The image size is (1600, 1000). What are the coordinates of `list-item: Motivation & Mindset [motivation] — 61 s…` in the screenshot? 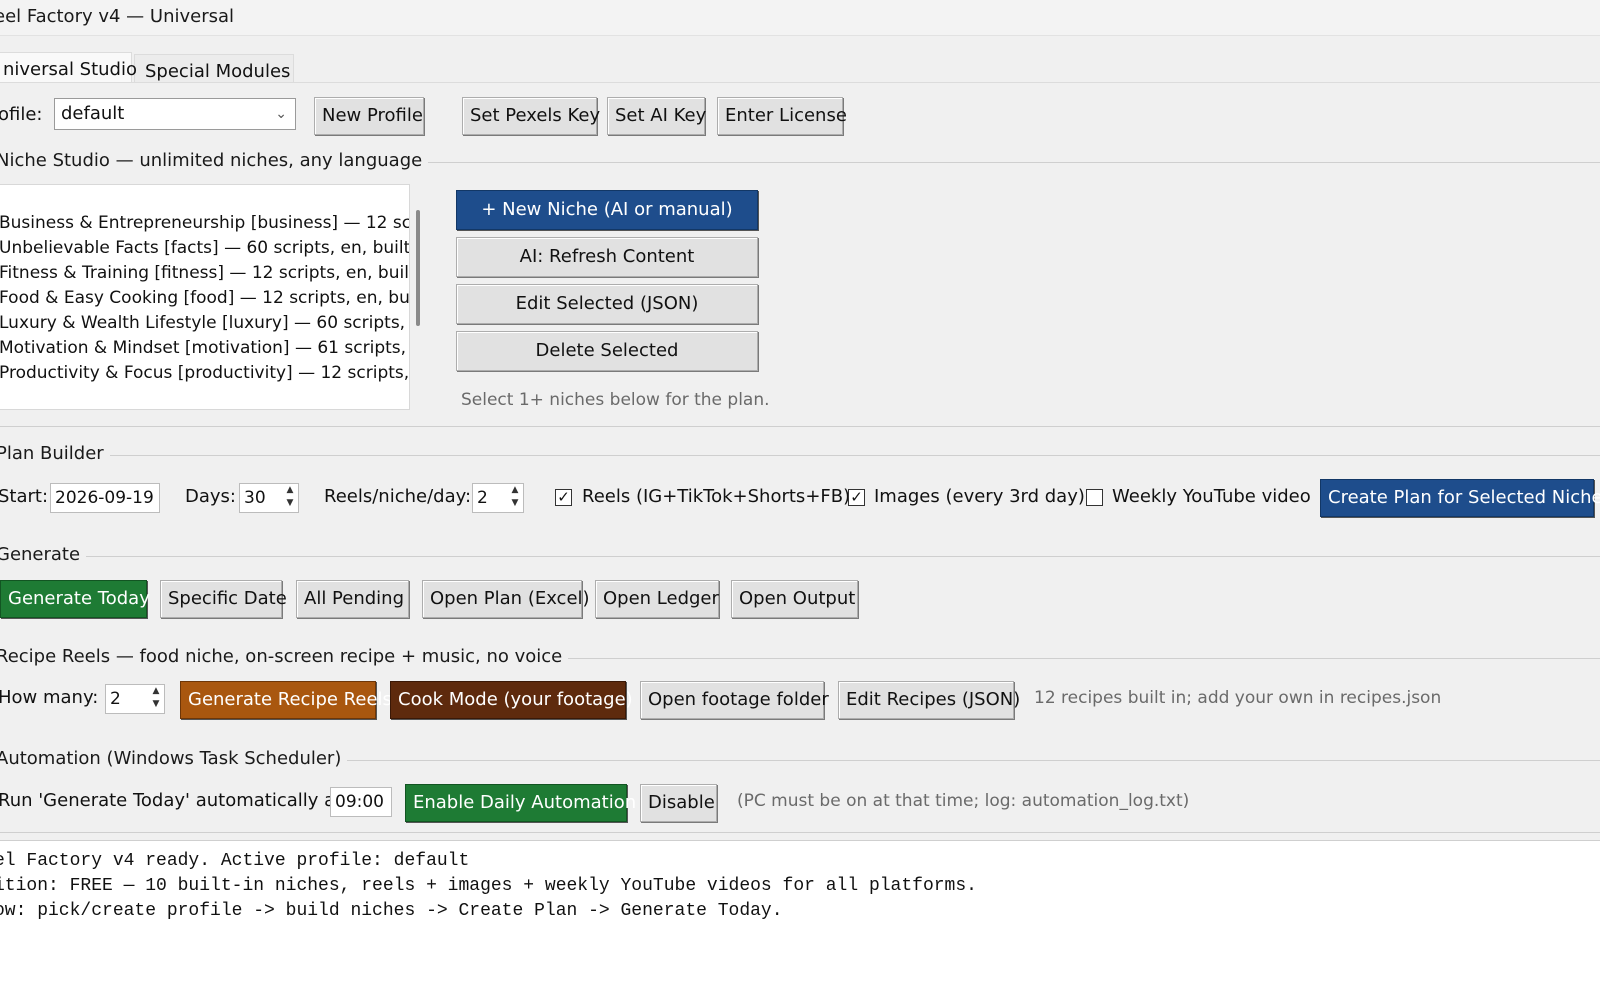 It's located at (204, 350).